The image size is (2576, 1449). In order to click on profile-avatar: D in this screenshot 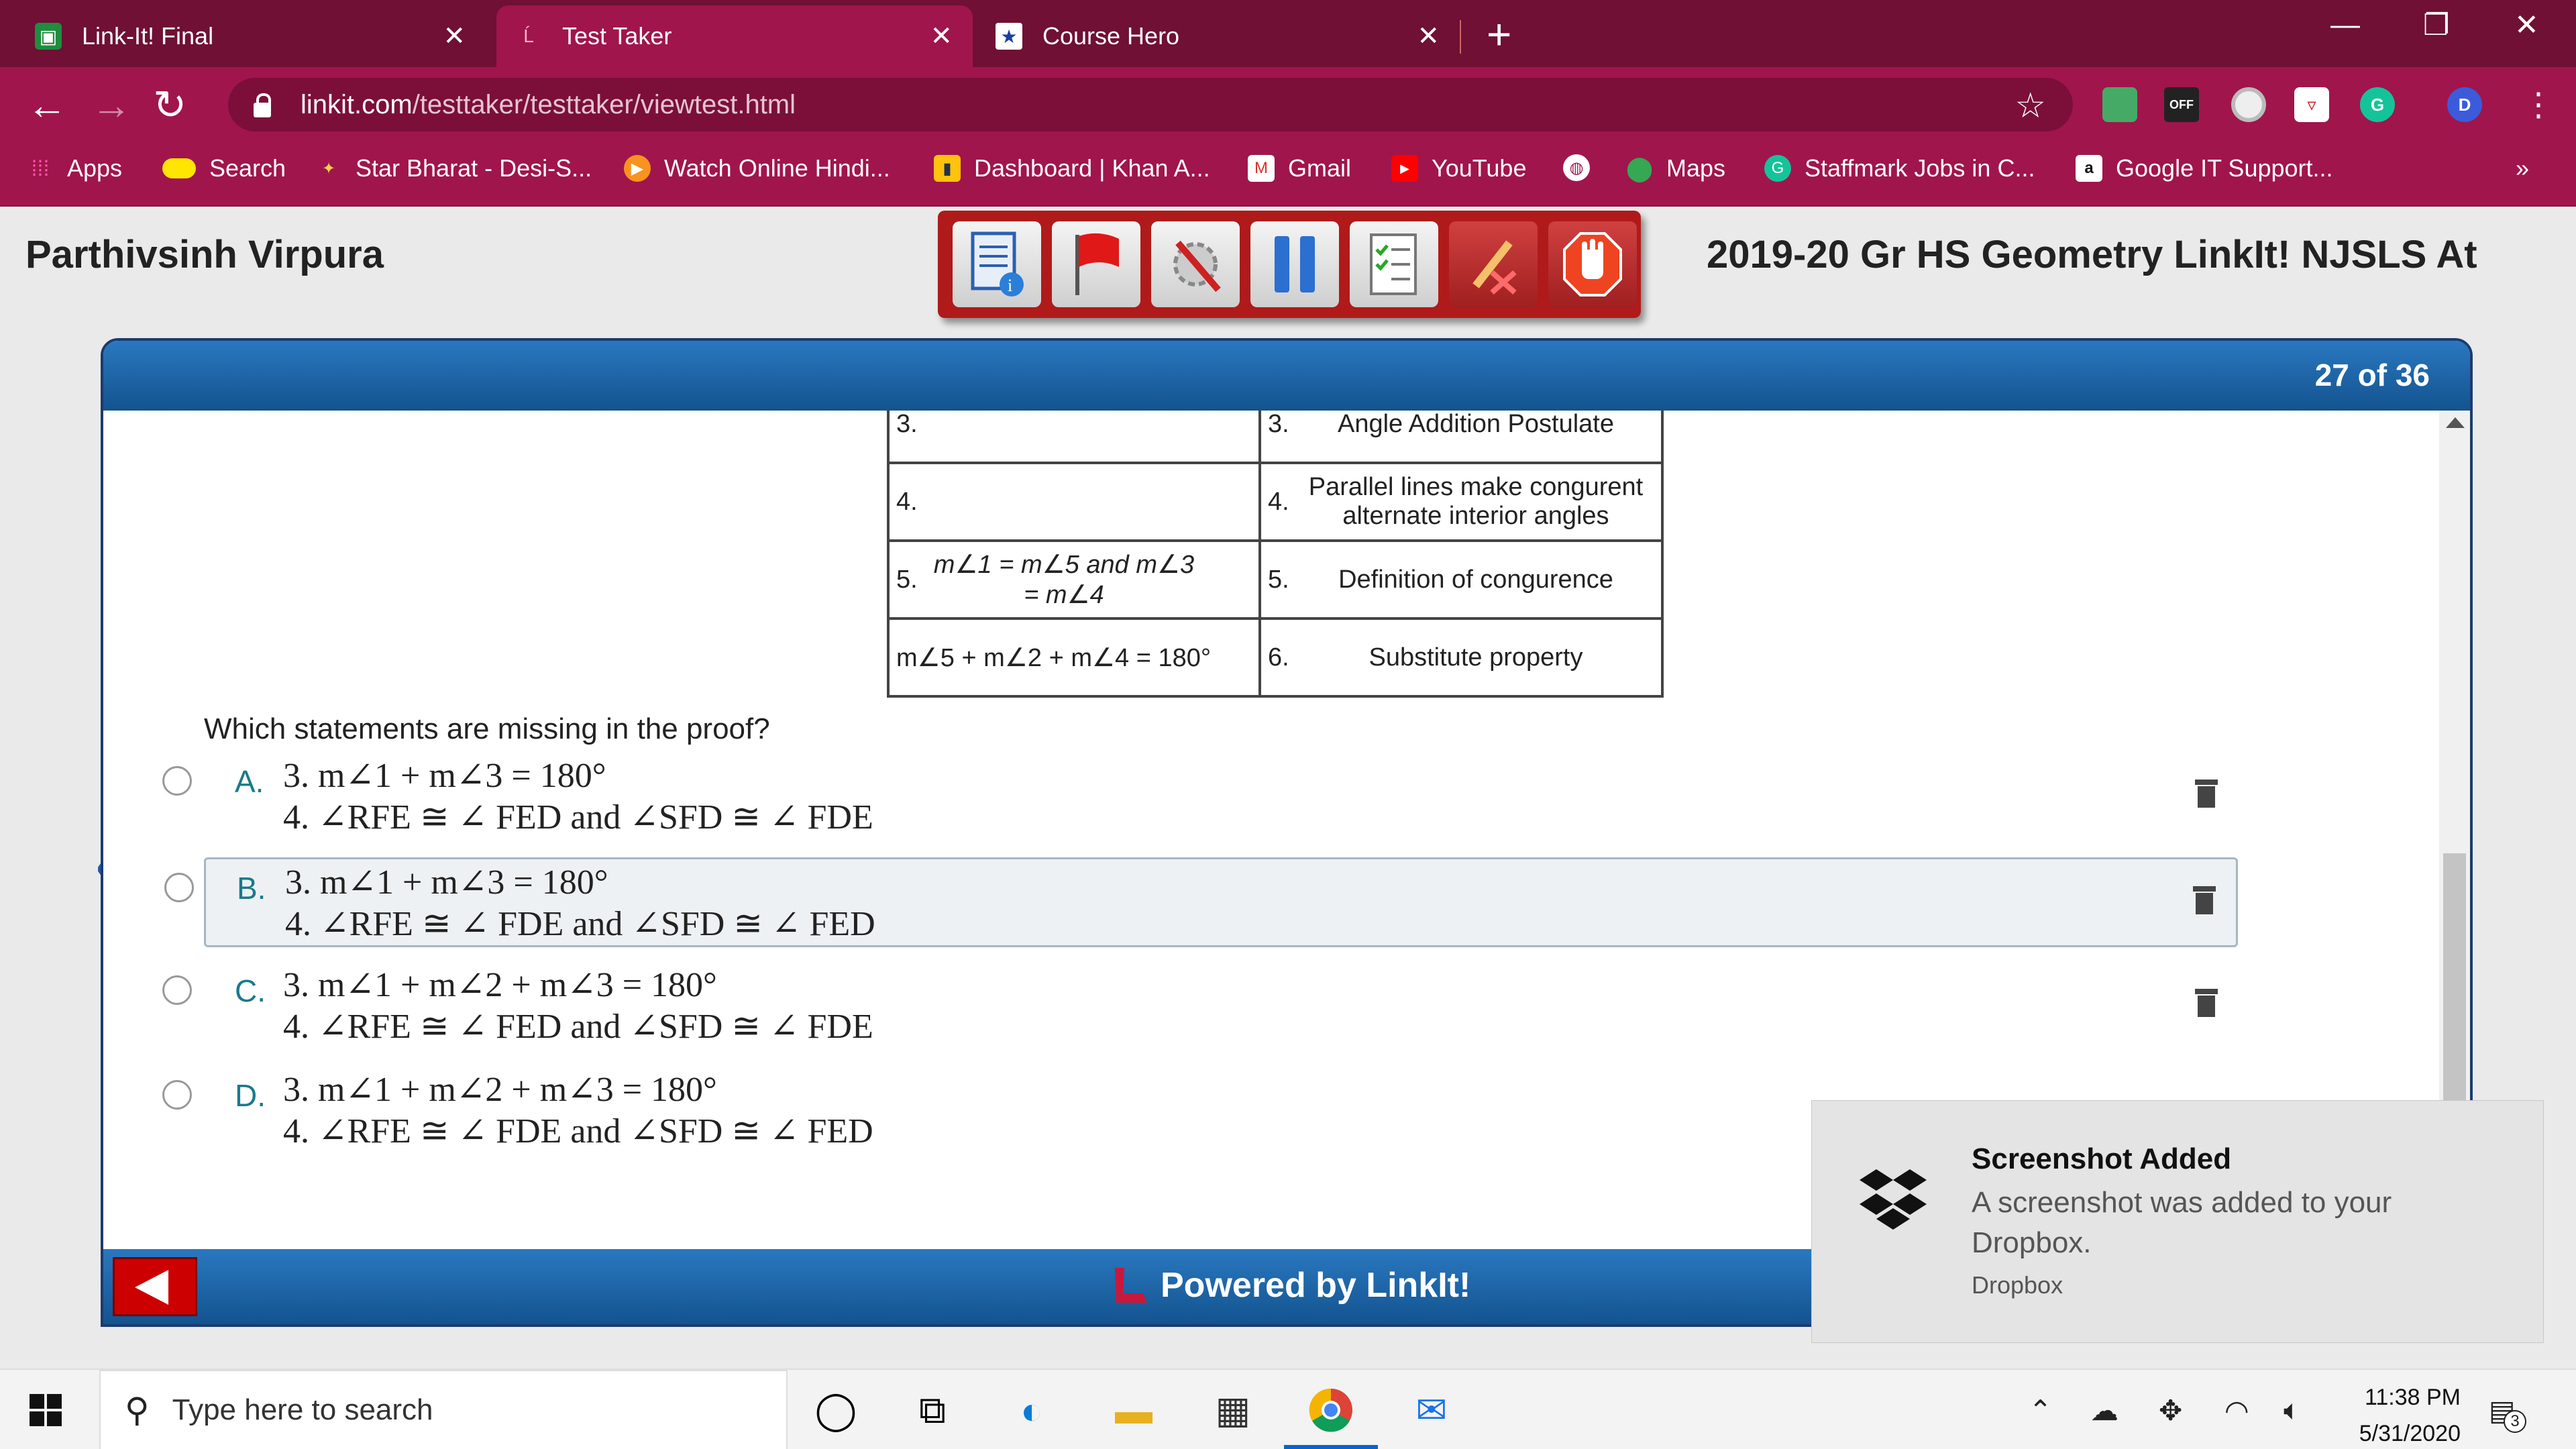, I will do `click(2464, 104)`.